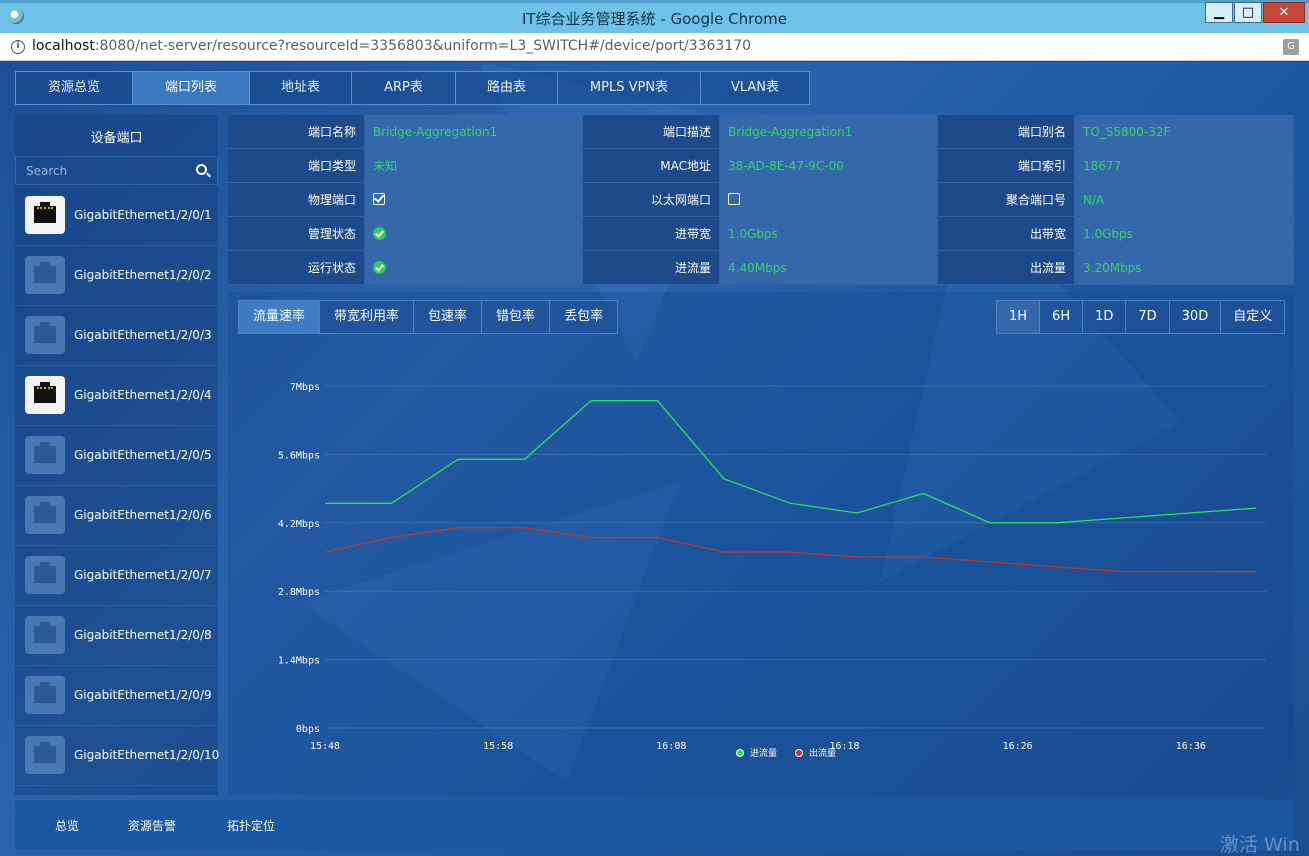  What do you see at coordinates (1062, 317) in the screenshot?
I see `range-6h: 6H` at bounding box center [1062, 317].